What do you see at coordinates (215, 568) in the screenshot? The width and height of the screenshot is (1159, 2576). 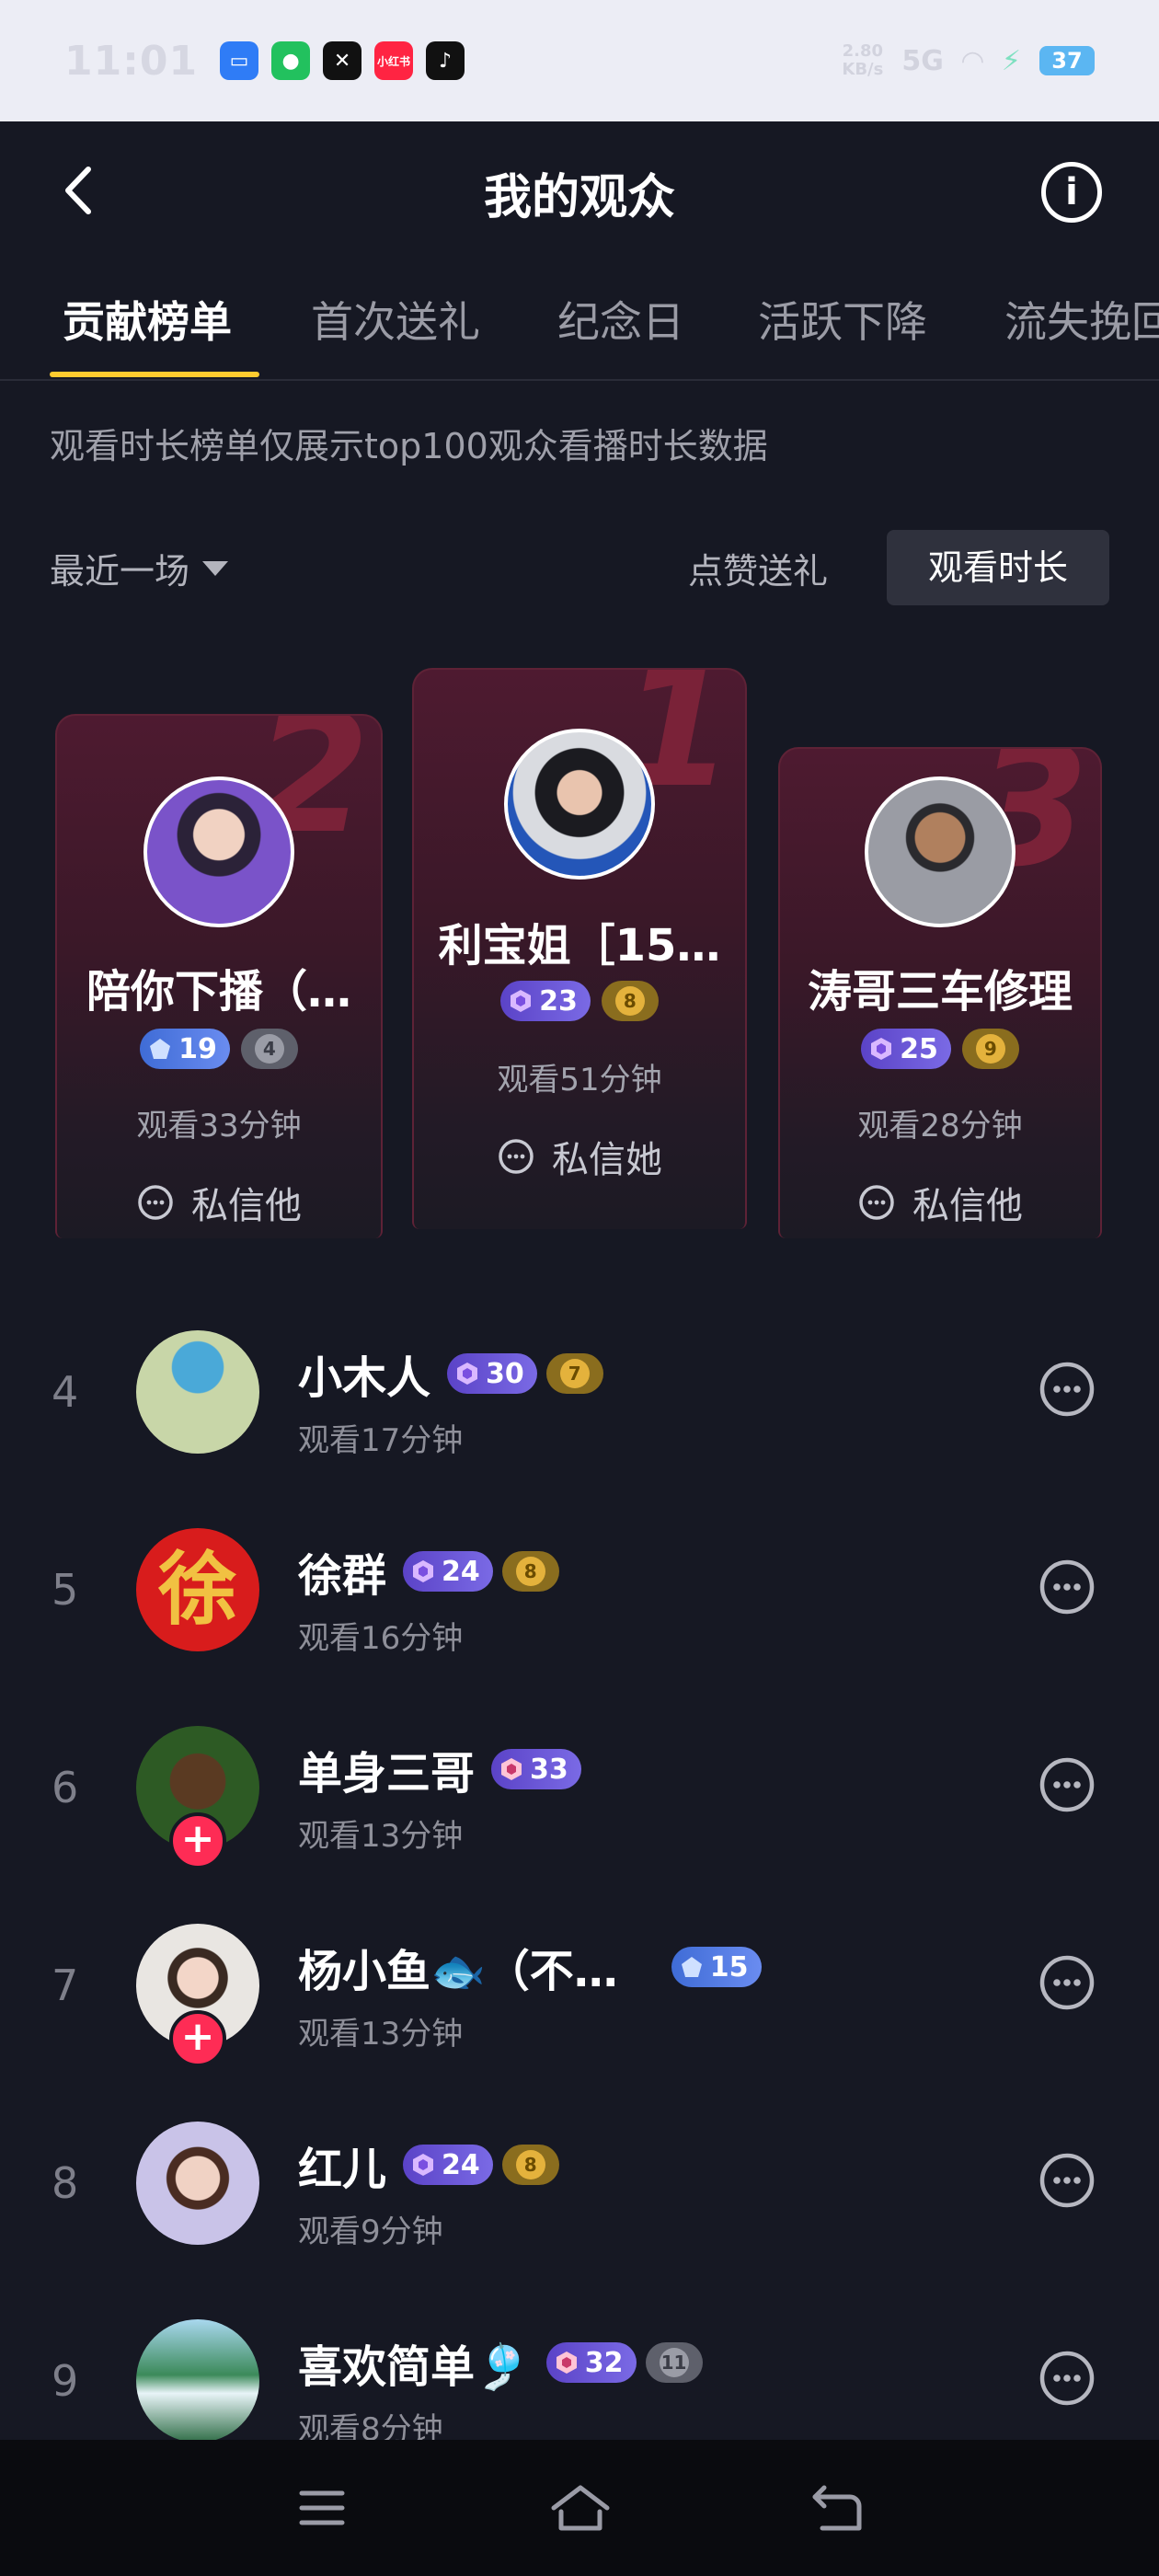 I see `dropdown-caret-icon` at bounding box center [215, 568].